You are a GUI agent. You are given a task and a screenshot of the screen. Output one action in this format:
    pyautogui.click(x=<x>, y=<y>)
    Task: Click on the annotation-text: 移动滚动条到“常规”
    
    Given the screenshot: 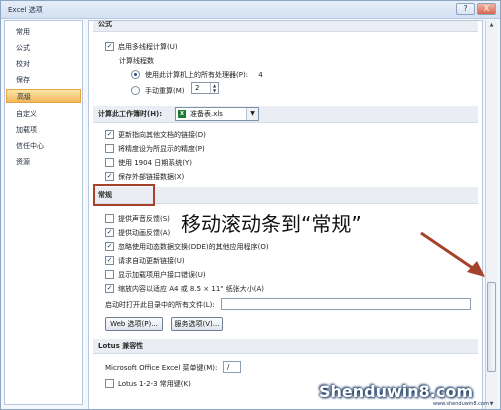 What is the action you would take?
    pyautogui.click(x=271, y=224)
    